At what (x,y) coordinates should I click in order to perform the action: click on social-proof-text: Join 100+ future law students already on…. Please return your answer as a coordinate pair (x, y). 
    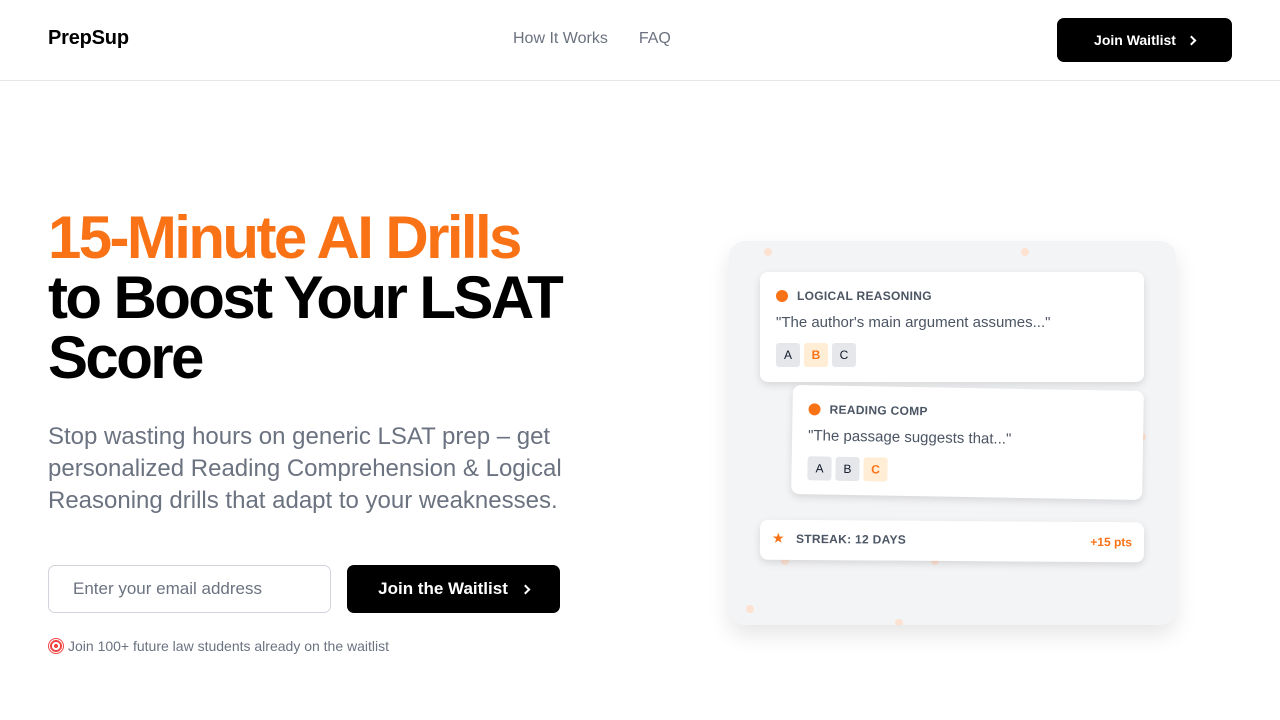
    Looking at the image, I should click on (229, 646).